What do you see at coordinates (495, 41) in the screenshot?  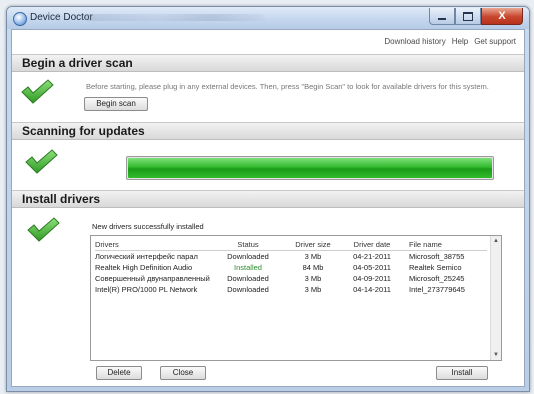 I see `get-support-link: Get support` at bounding box center [495, 41].